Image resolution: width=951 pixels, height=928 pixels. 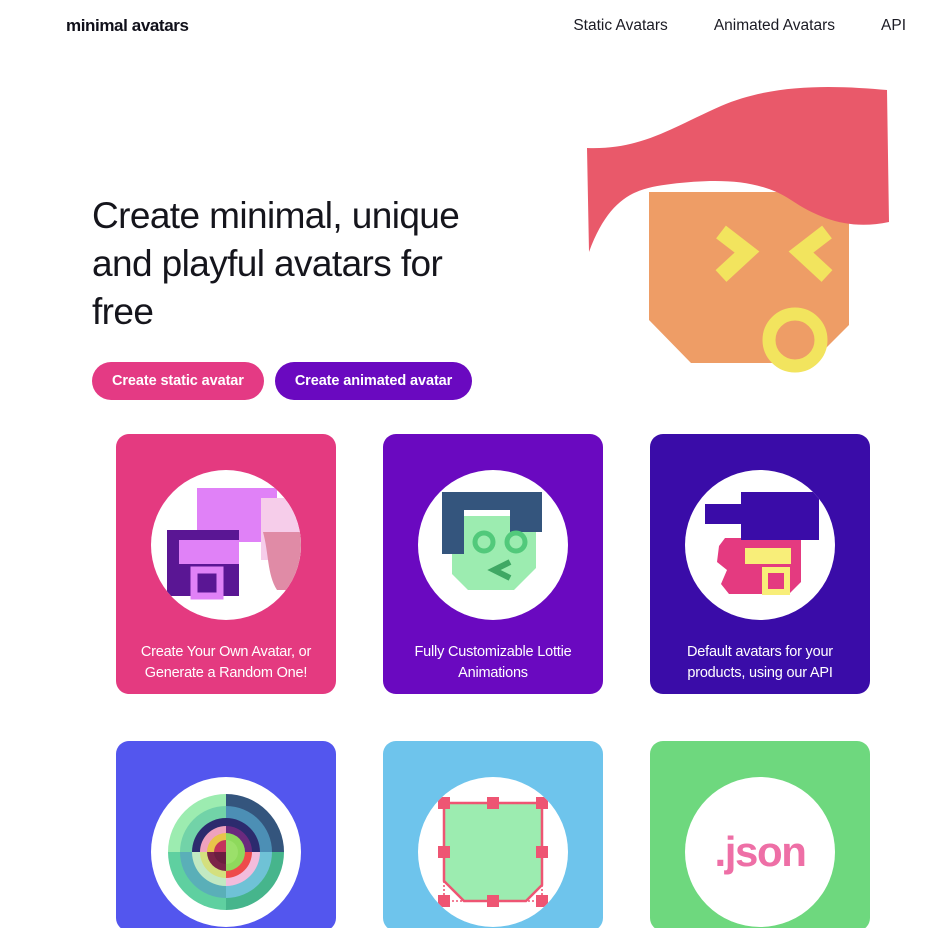 I want to click on card-avatar-green-navy, so click(x=493, y=545).